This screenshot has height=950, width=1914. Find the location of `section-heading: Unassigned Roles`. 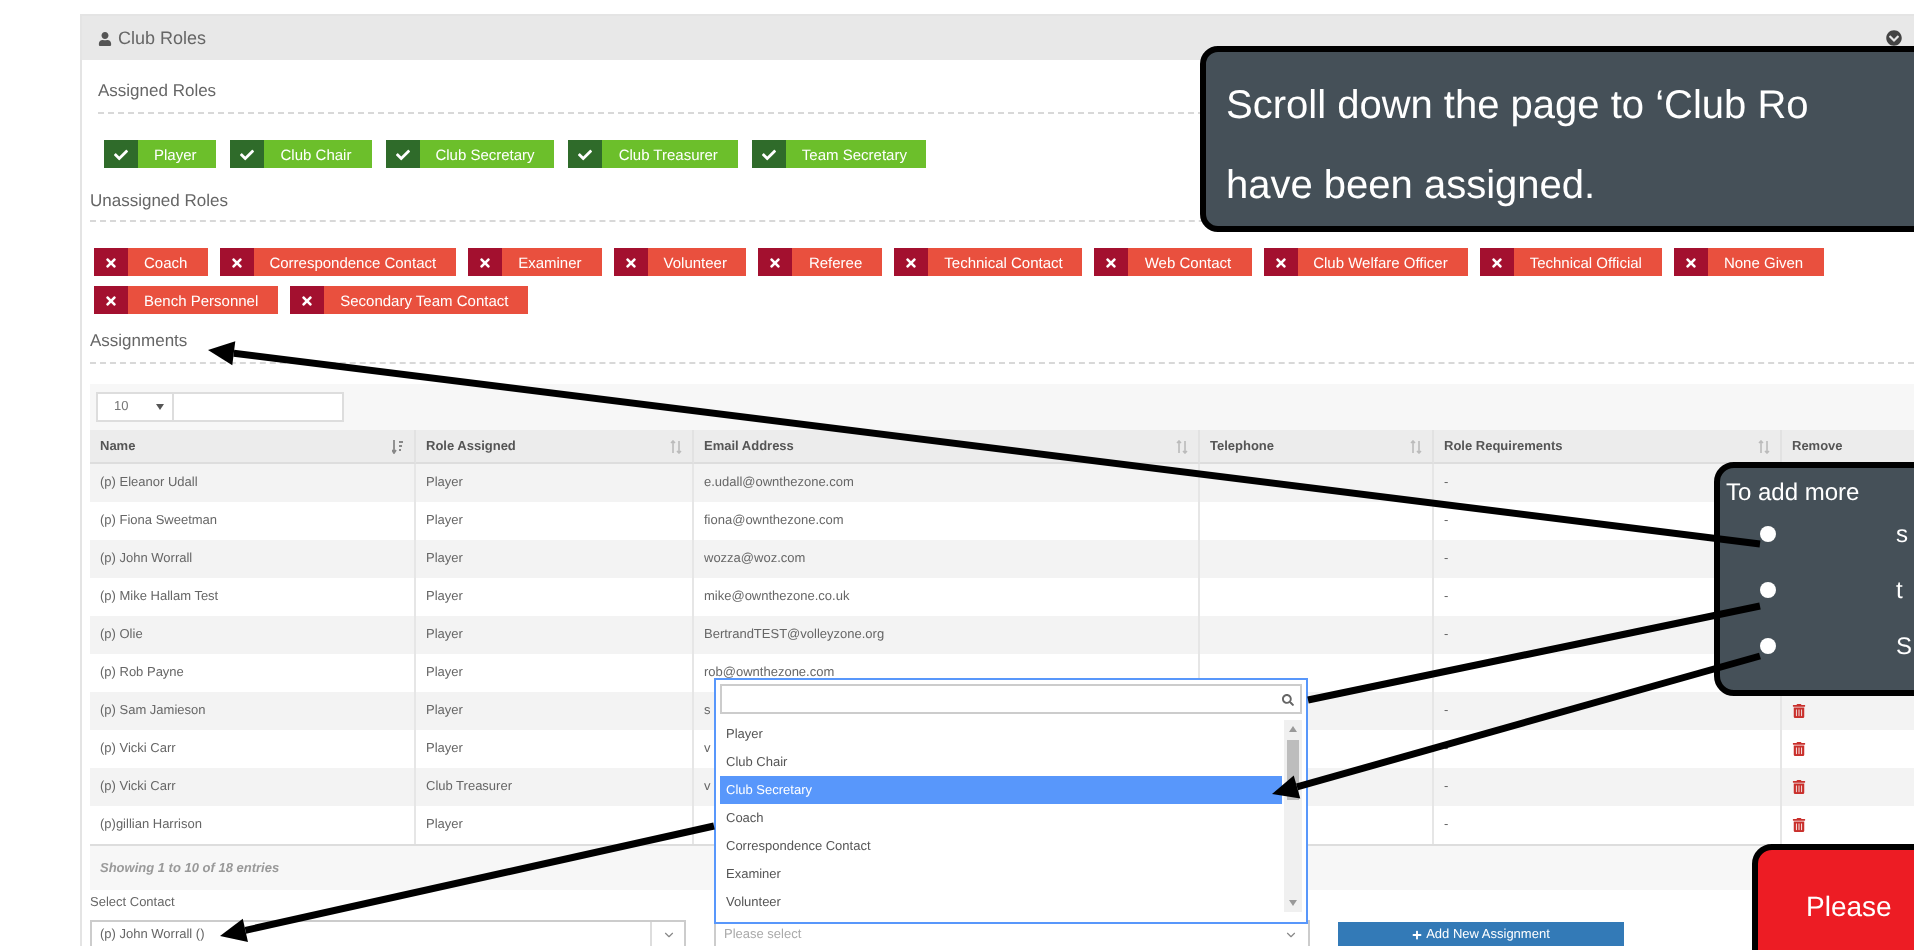

section-heading: Unassigned Roles is located at coordinates (159, 199).